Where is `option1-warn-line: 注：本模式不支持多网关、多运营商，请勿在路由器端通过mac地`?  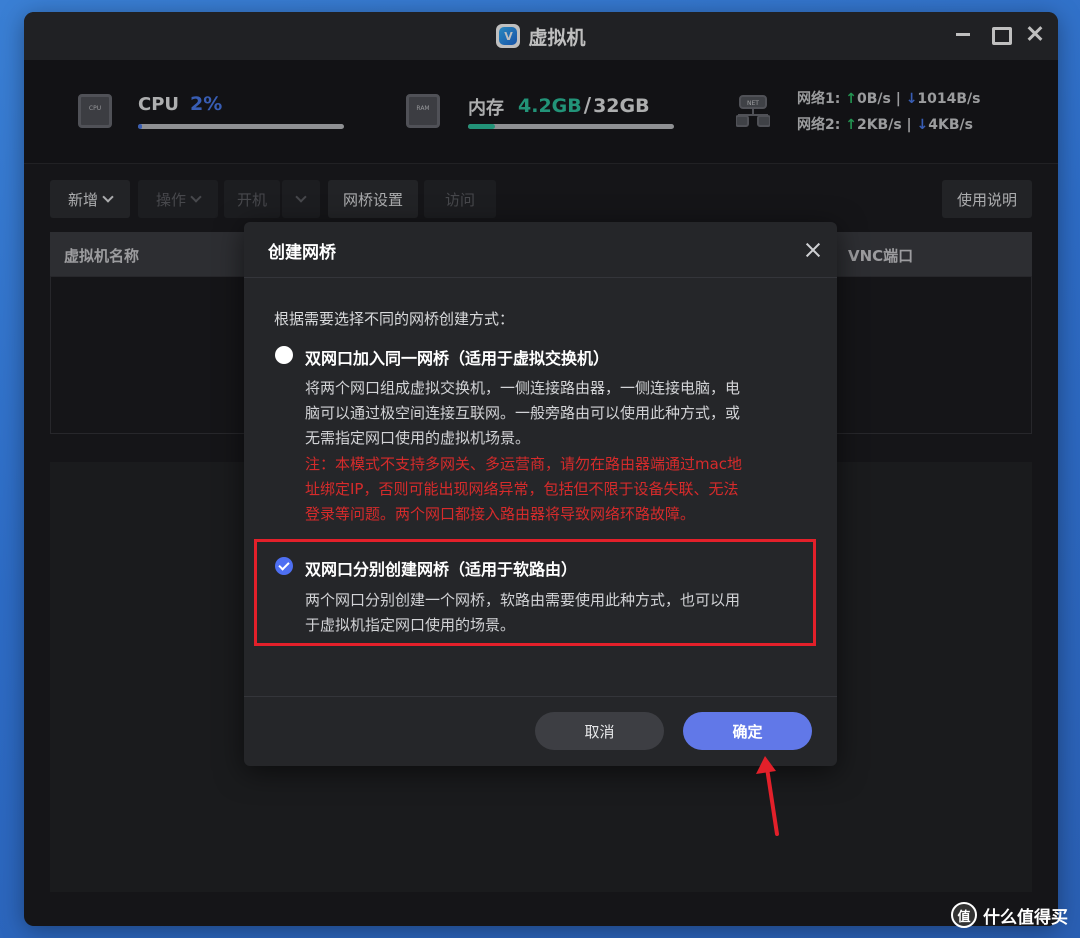
option1-warn-line: 注：本模式不支持多网关、多运营商，请勿在路由器端通过mac地 is located at coordinates (524, 464).